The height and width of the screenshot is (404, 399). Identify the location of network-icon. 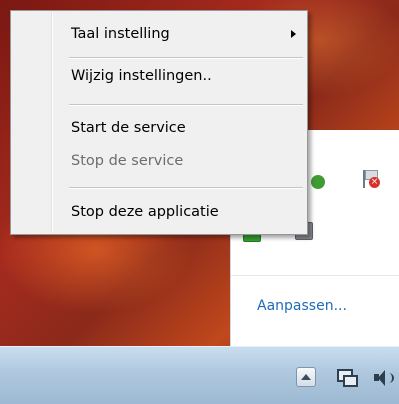
(346, 377).